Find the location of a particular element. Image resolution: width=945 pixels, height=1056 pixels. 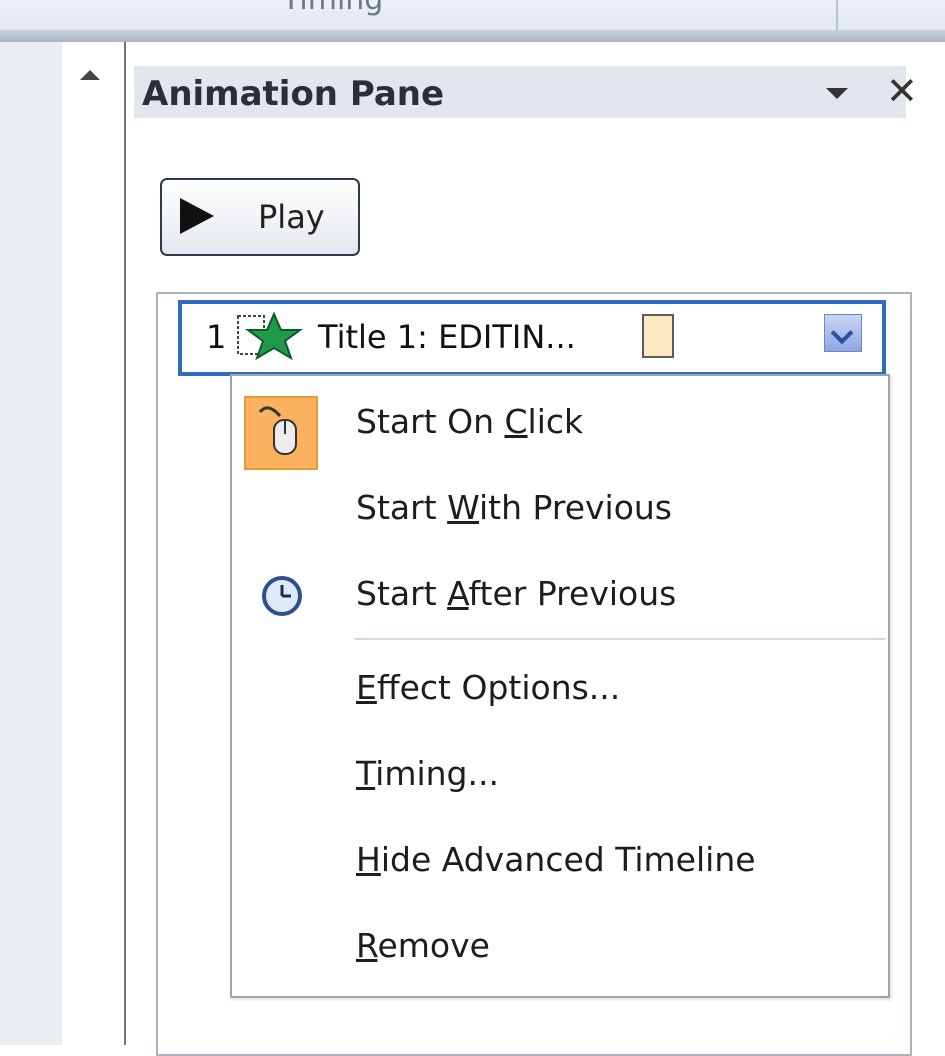

pane-options-dropdown-icon is located at coordinates (837, 93).